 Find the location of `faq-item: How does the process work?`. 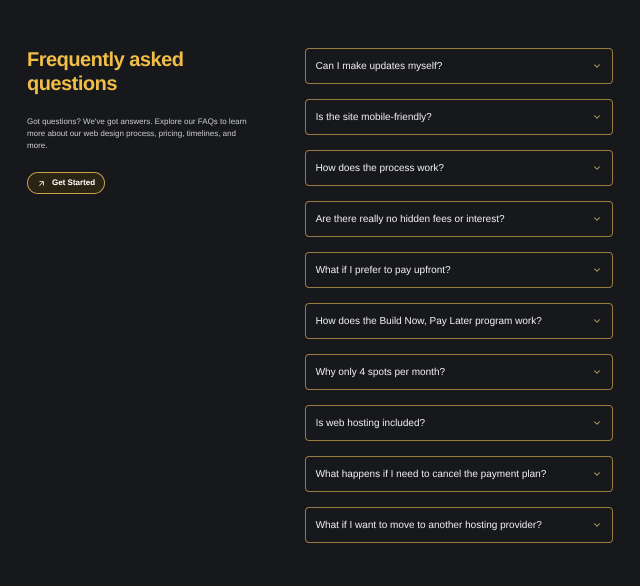

faq-item: How does the process work? is located at coordinates (458, 168).